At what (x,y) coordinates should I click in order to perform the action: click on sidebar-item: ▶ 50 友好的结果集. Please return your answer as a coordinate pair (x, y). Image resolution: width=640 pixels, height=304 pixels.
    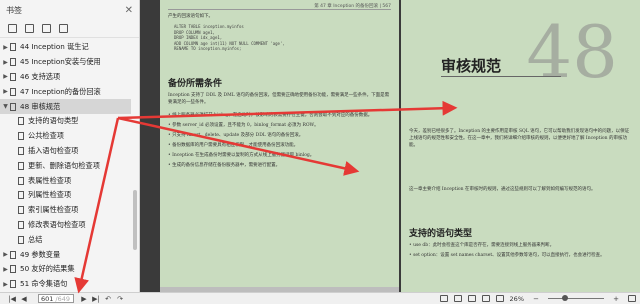
    Looking at the image, I should click on (65, 269).